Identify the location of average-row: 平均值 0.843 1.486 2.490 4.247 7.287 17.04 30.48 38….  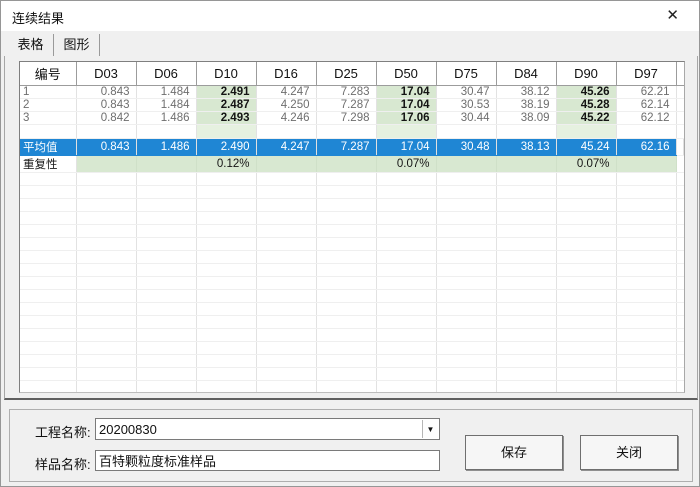
(352, 147).